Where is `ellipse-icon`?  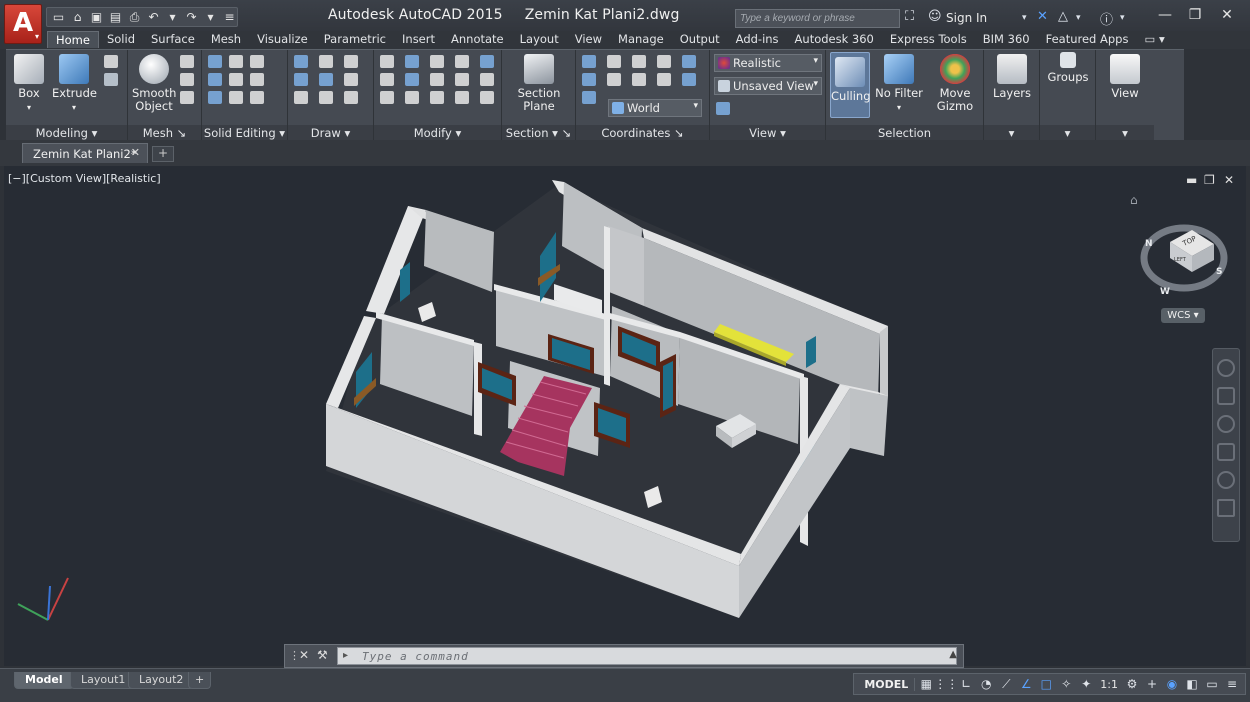
ellipse-icon is located at coordinates (351, 97).